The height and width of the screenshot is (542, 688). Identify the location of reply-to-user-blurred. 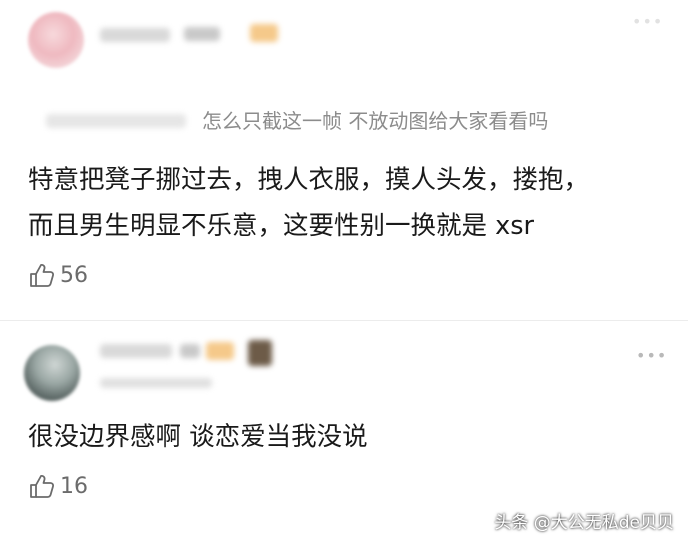
(116, 121).